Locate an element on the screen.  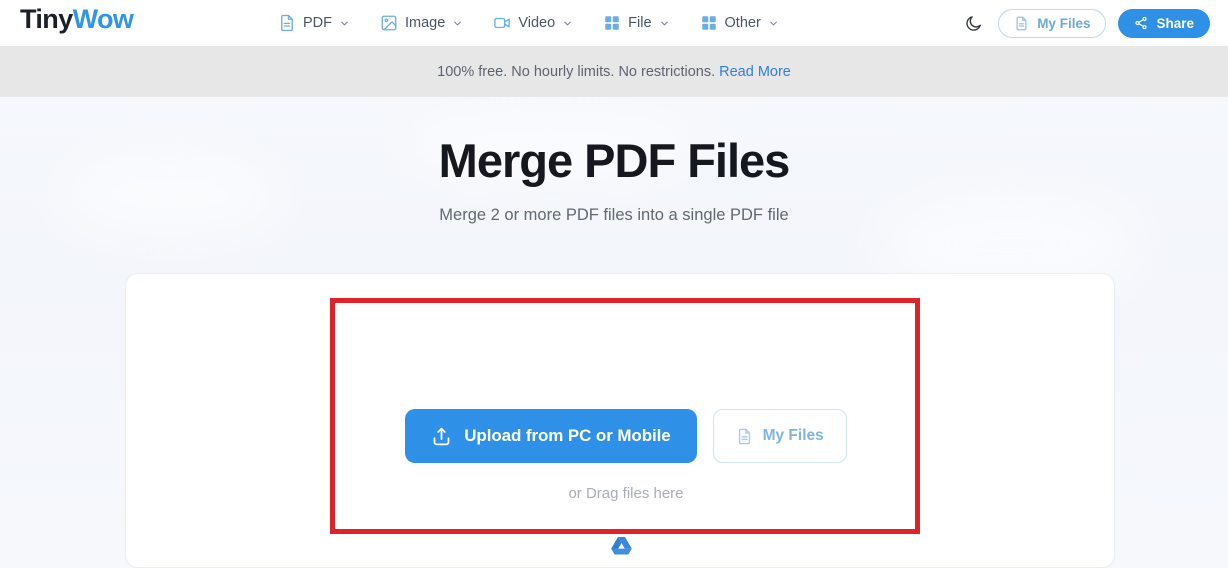
moon-icon is located at coordinates (973, 23).